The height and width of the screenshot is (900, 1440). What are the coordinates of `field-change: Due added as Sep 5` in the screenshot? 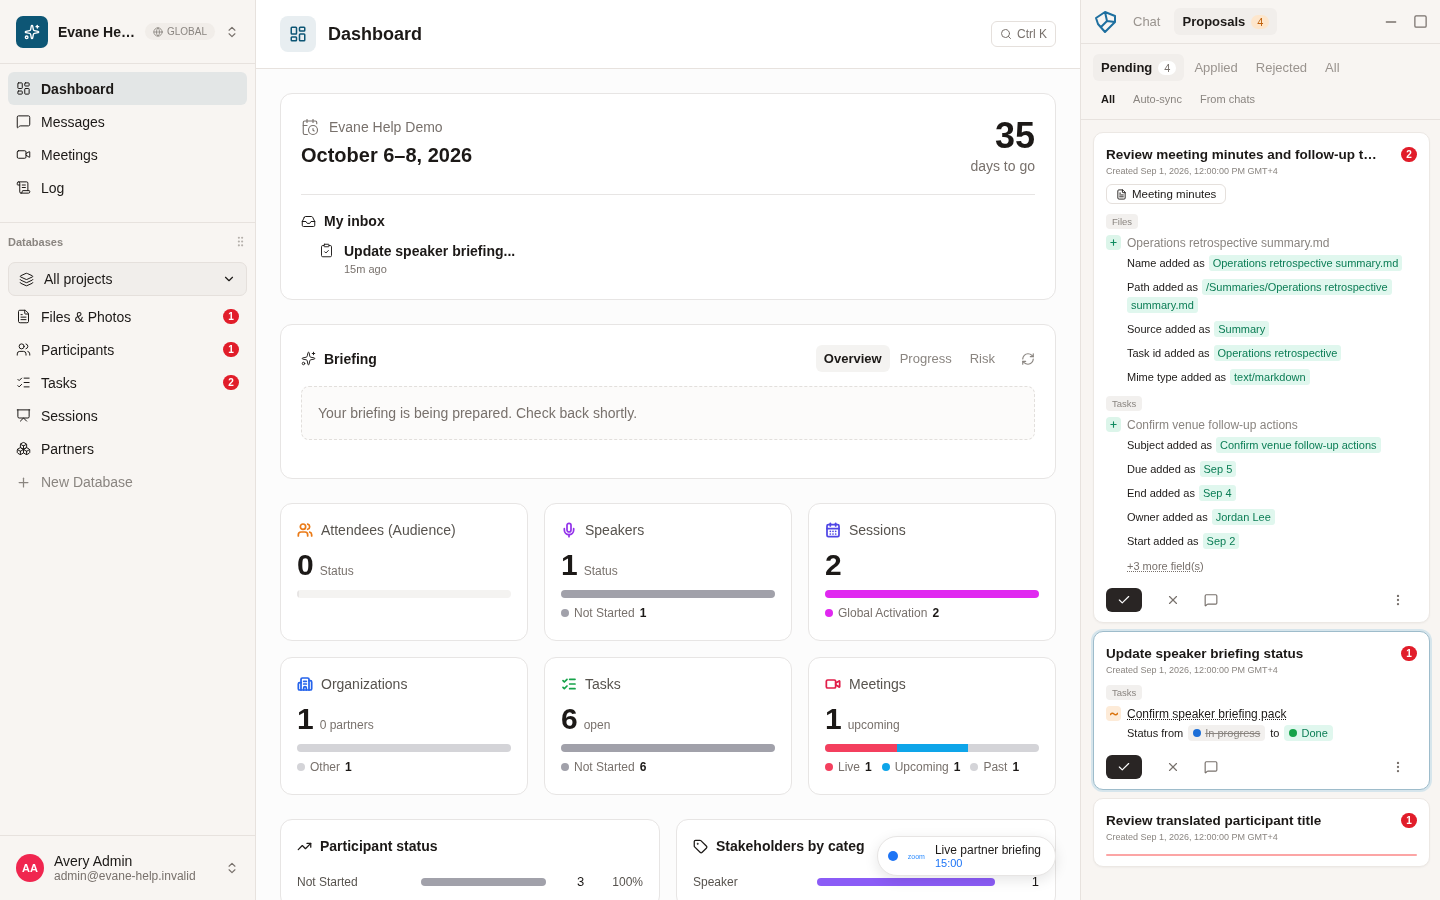 It's located at (1272, 469).